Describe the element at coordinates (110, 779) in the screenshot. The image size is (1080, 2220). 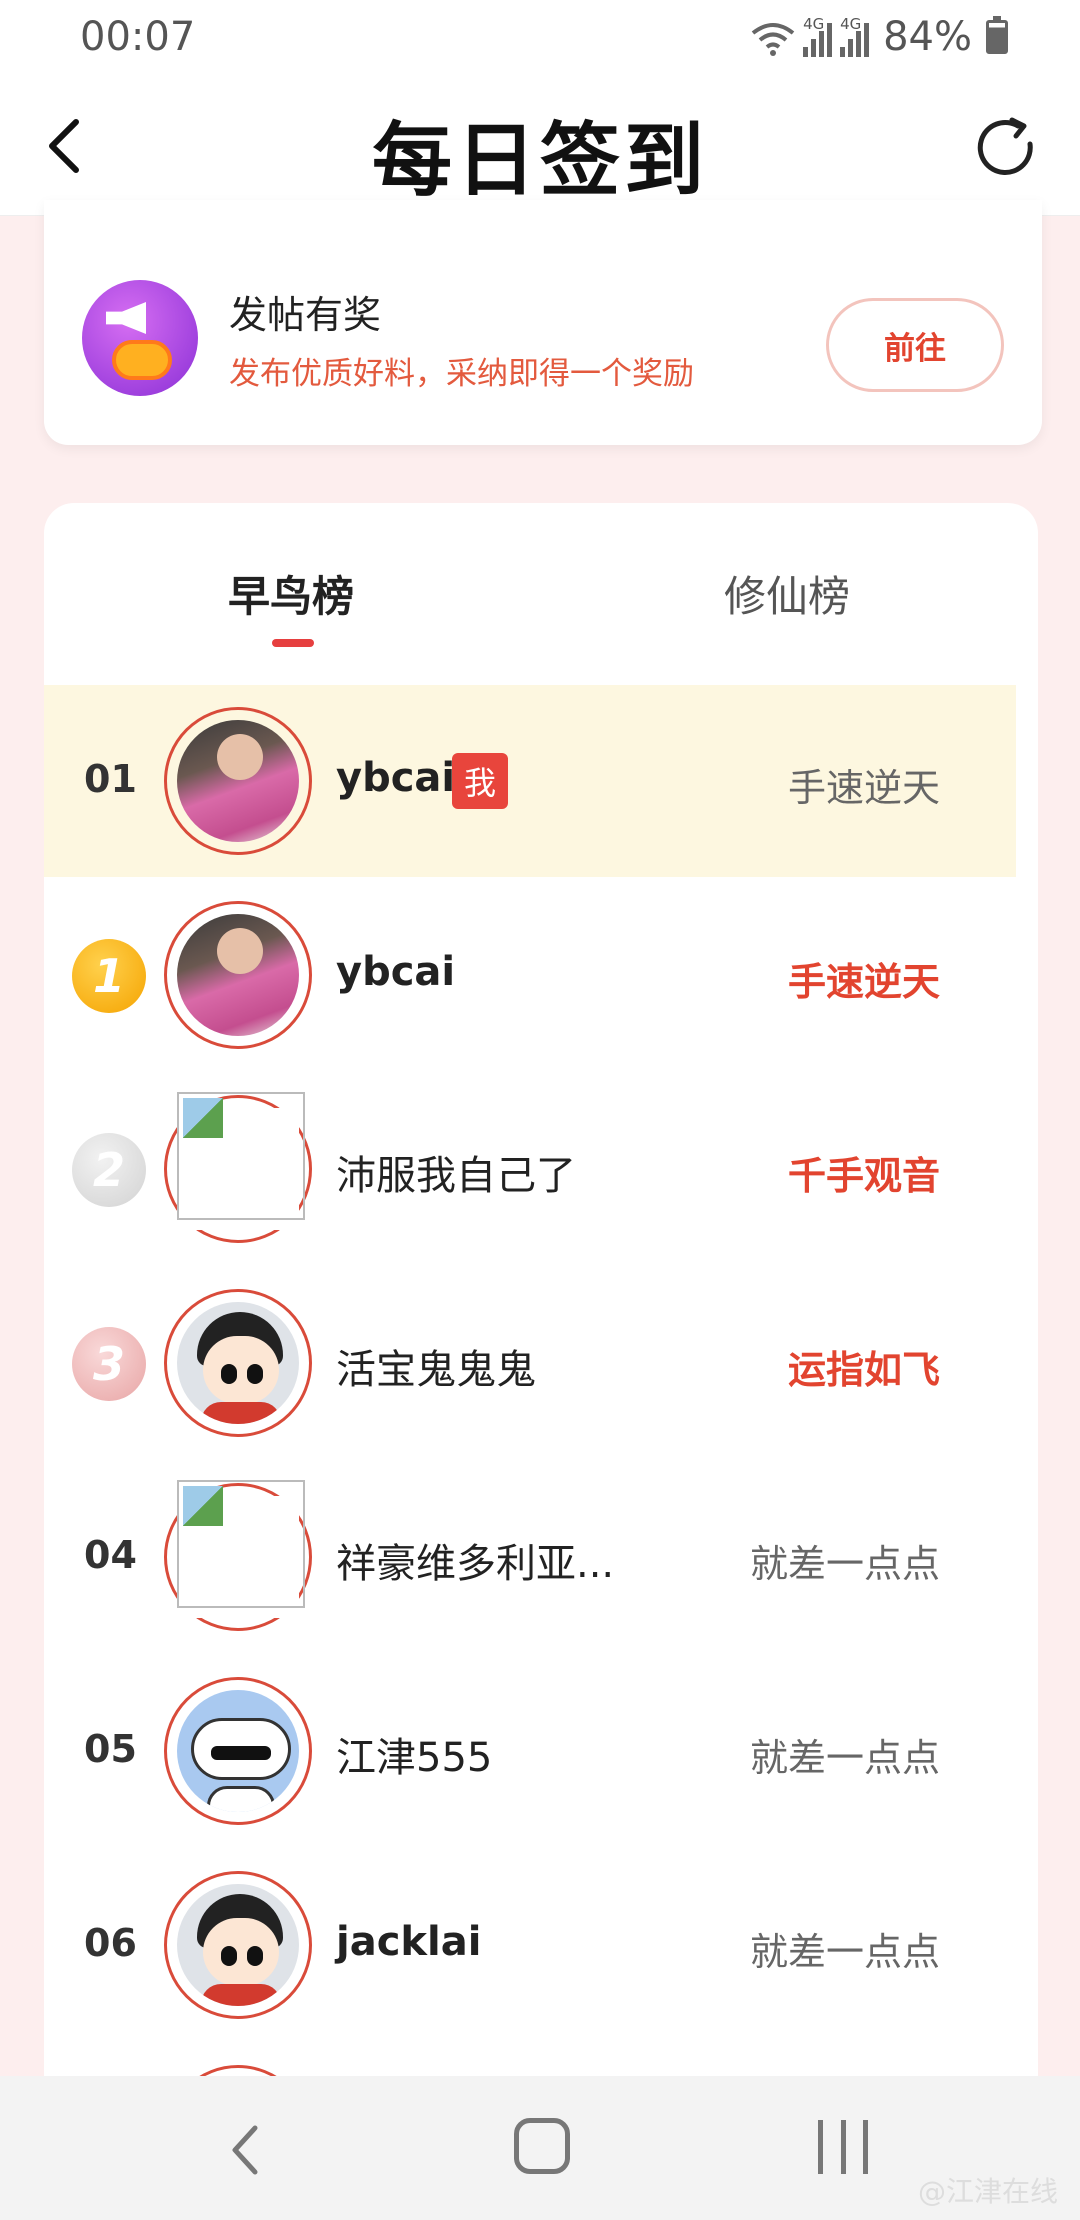
I see `rank-number: 01` at that location.